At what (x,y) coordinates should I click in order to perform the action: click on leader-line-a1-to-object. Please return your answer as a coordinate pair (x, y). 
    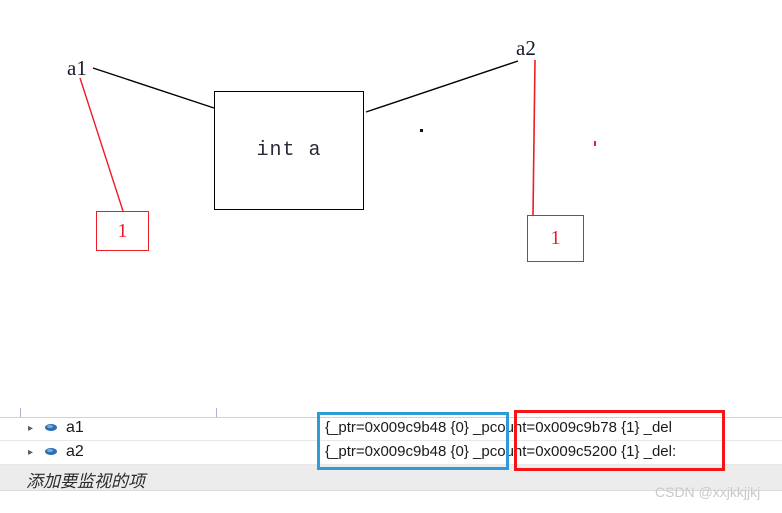
    Looking at the image, I should click on (153, 88).